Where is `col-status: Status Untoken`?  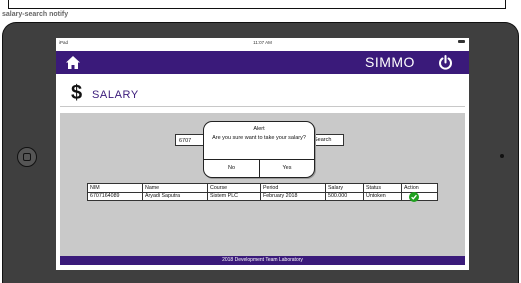 col-status: Status Untoken is located at coordinates (383, 192).